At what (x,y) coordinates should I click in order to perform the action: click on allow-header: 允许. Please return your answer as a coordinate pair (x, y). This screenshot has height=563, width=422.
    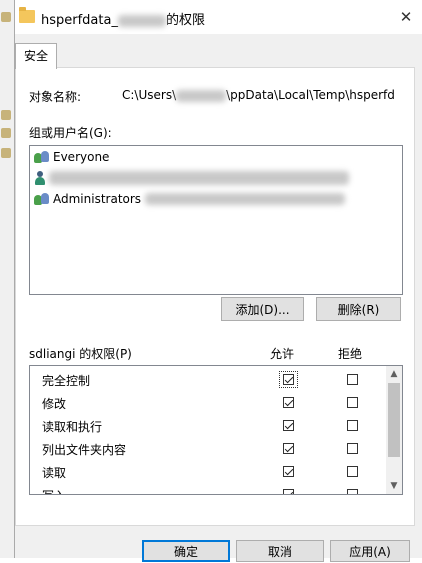
    Looking at the image, I should click on (282, 354).